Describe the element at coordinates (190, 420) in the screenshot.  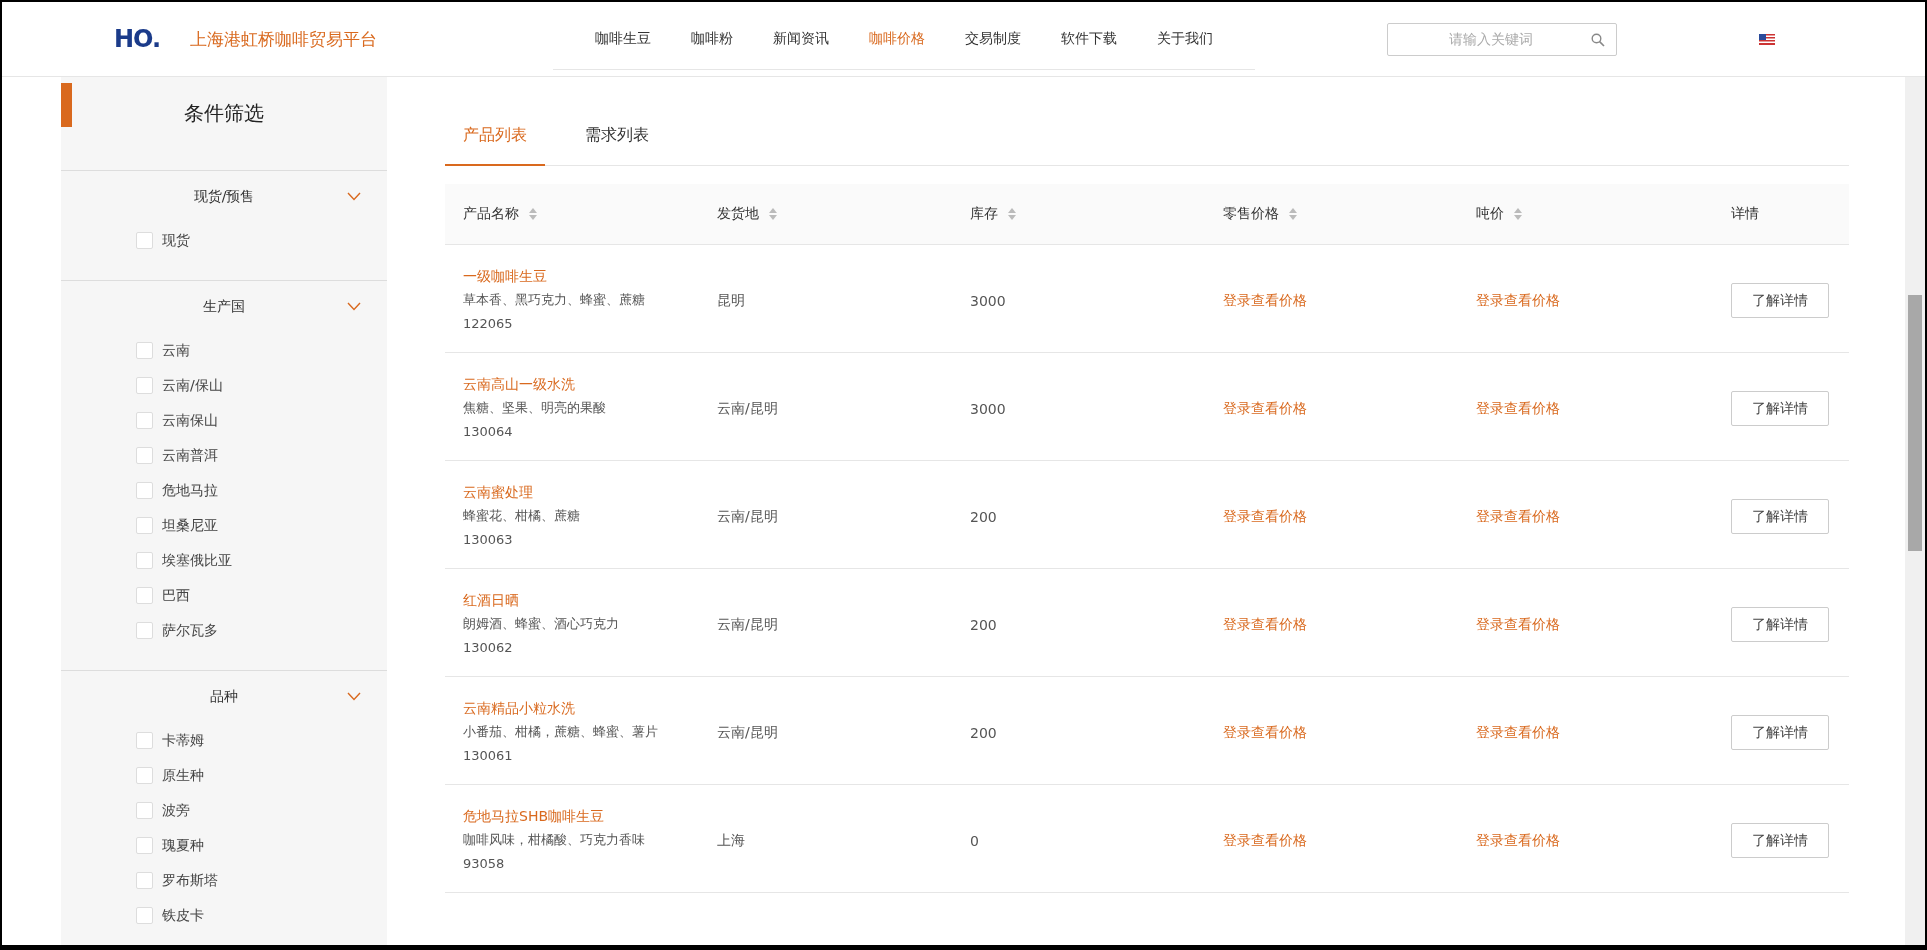
I see `checkbox-label: 云南保山` at that location.